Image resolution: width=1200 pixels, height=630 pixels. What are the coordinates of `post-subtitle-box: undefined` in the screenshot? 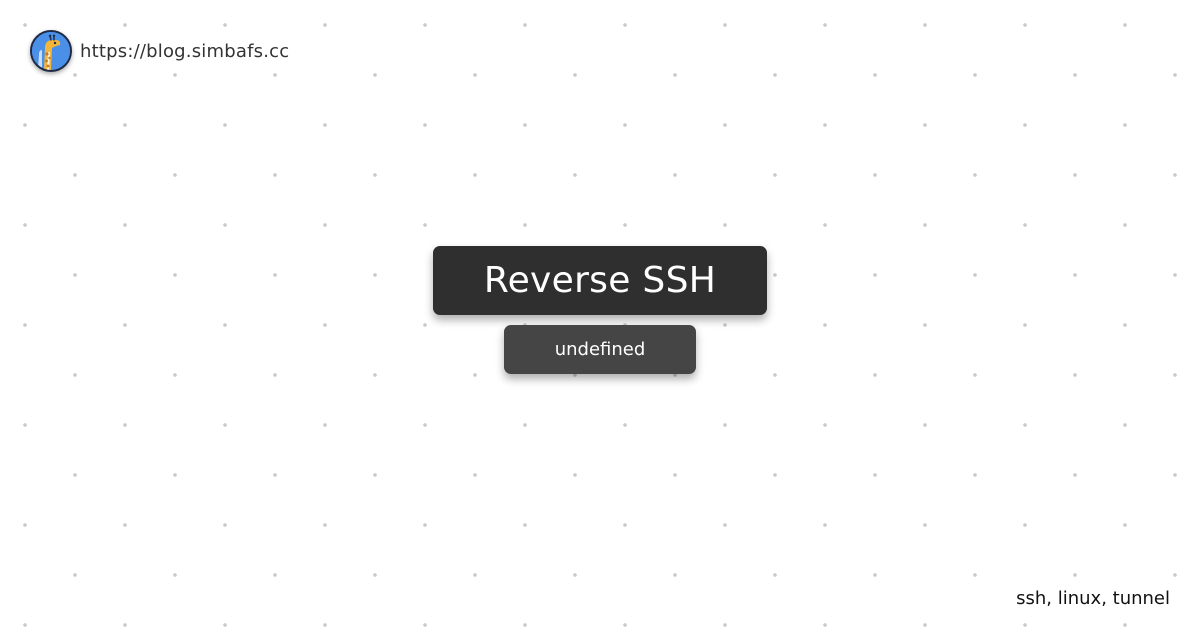 It's located at (600, 349).